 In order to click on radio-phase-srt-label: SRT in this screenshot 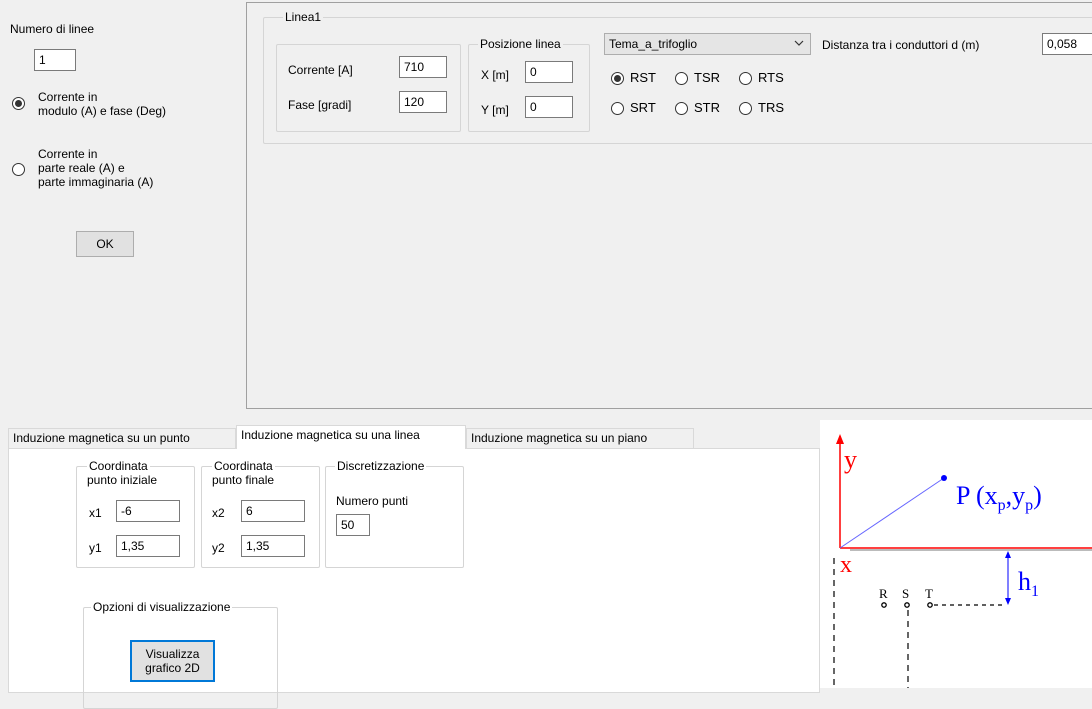, I will do `click(643, 107)`.